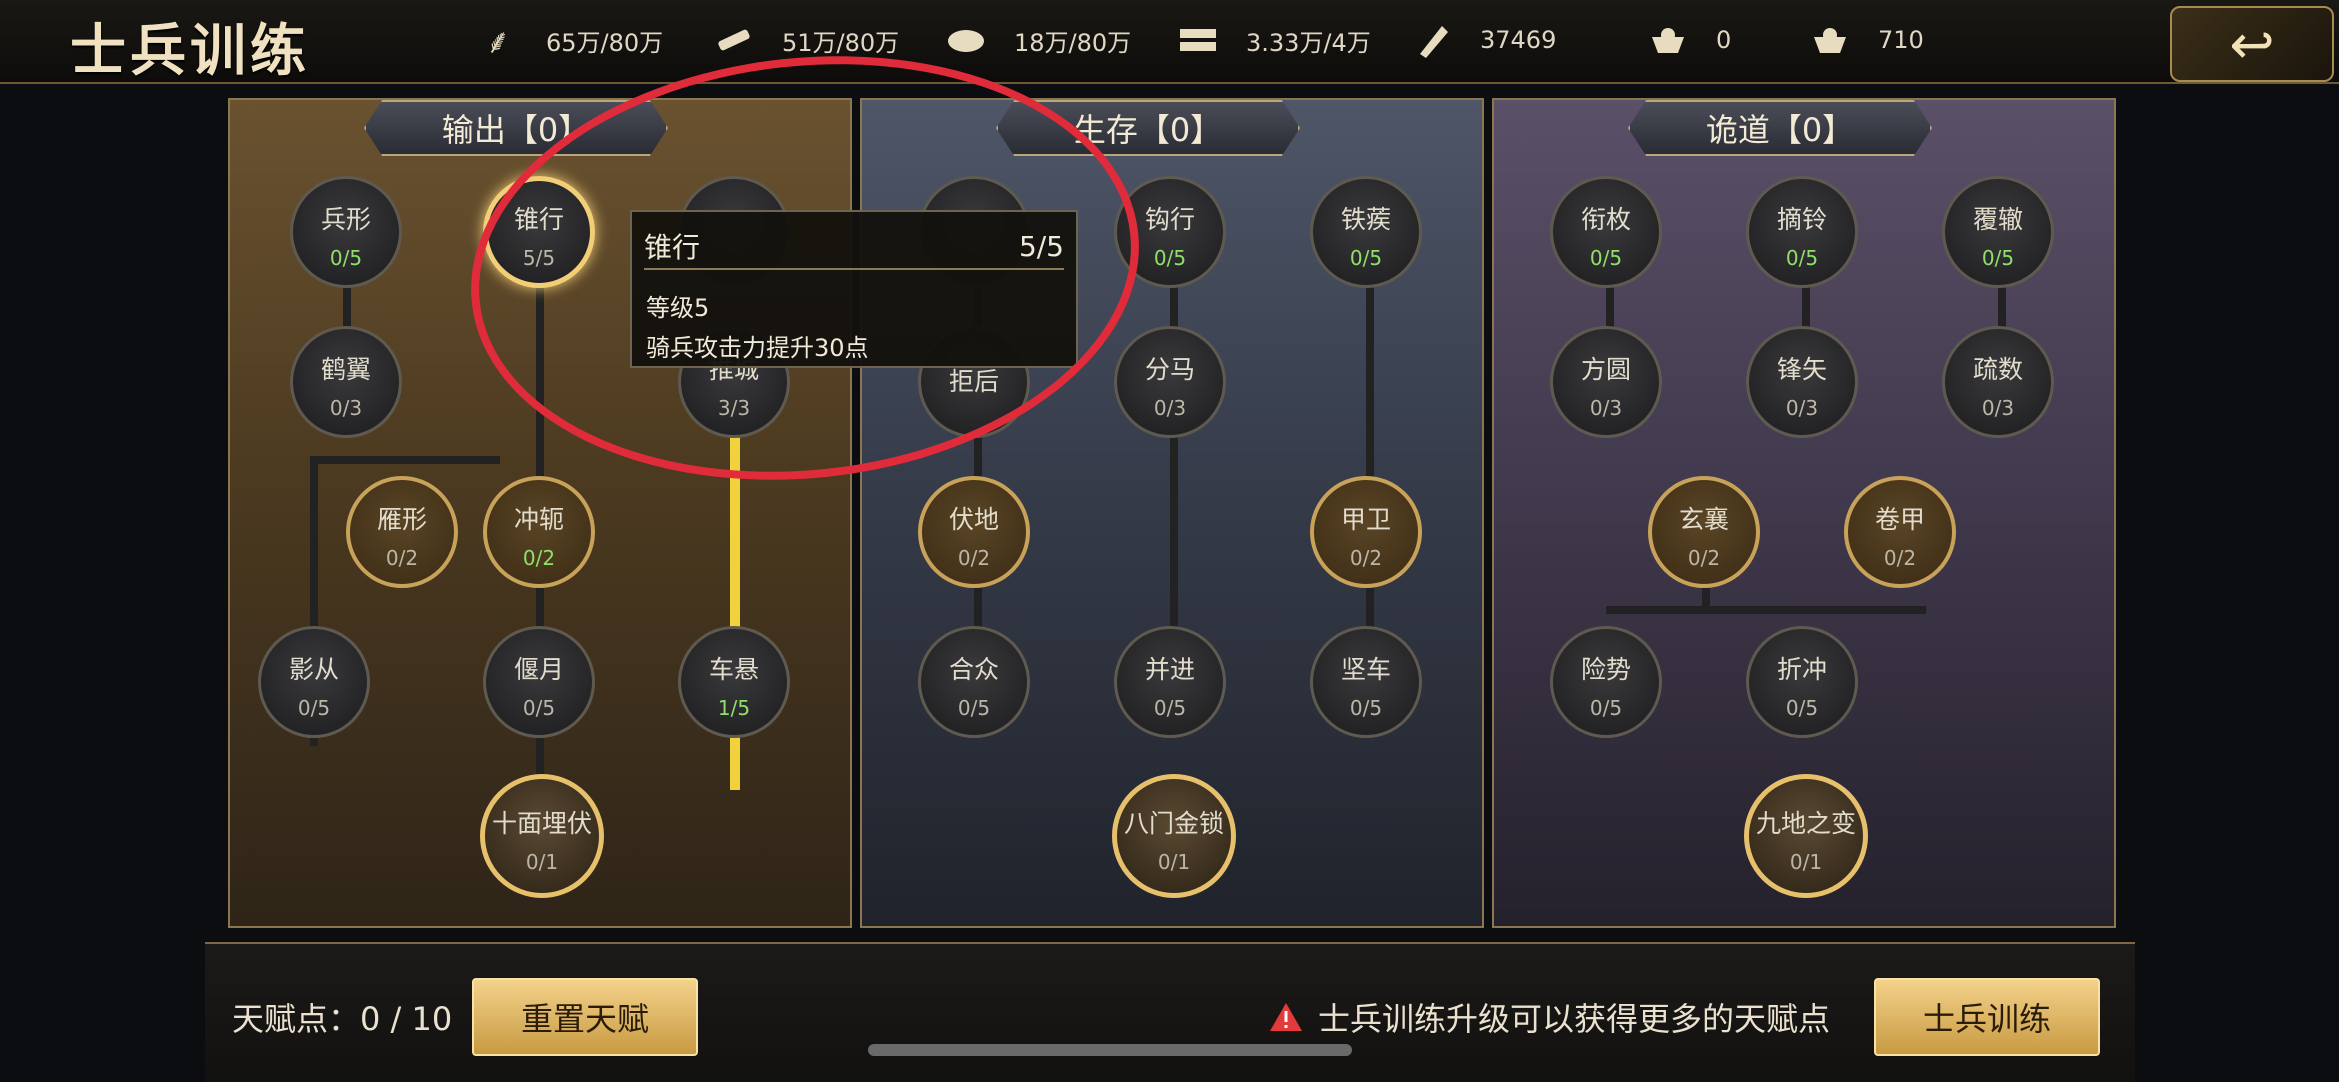 The height and width of the screenshot is (1082, 2339). I want to click on talent-node: 兵形 0/5, so click(346, 232).